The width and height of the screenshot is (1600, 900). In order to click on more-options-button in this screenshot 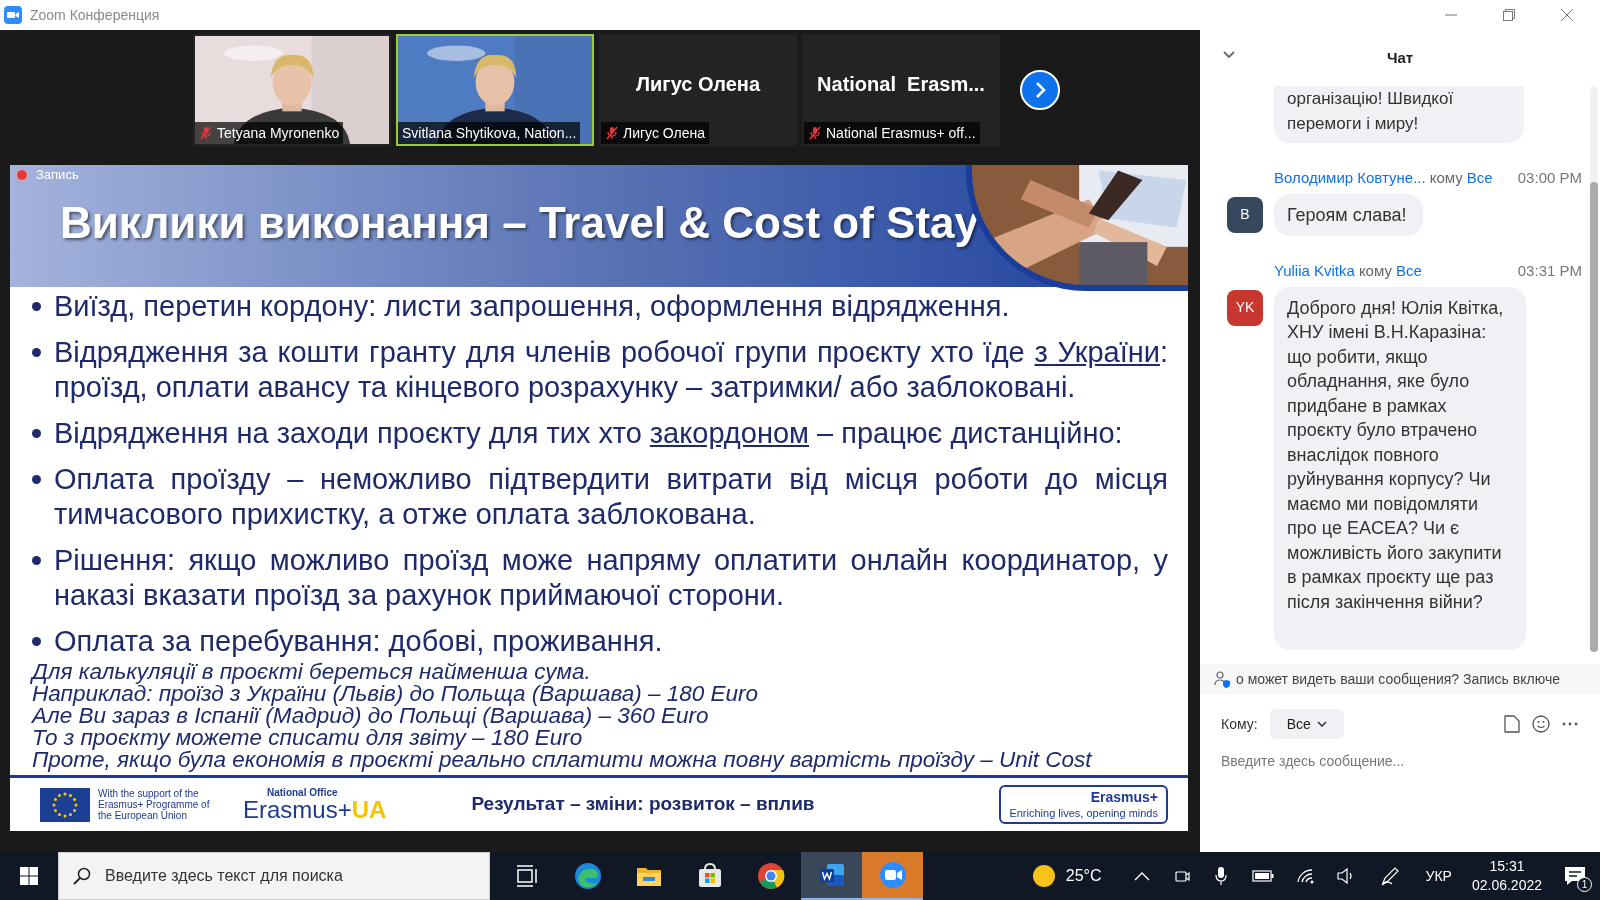, I will do `click(1570, 724)`.